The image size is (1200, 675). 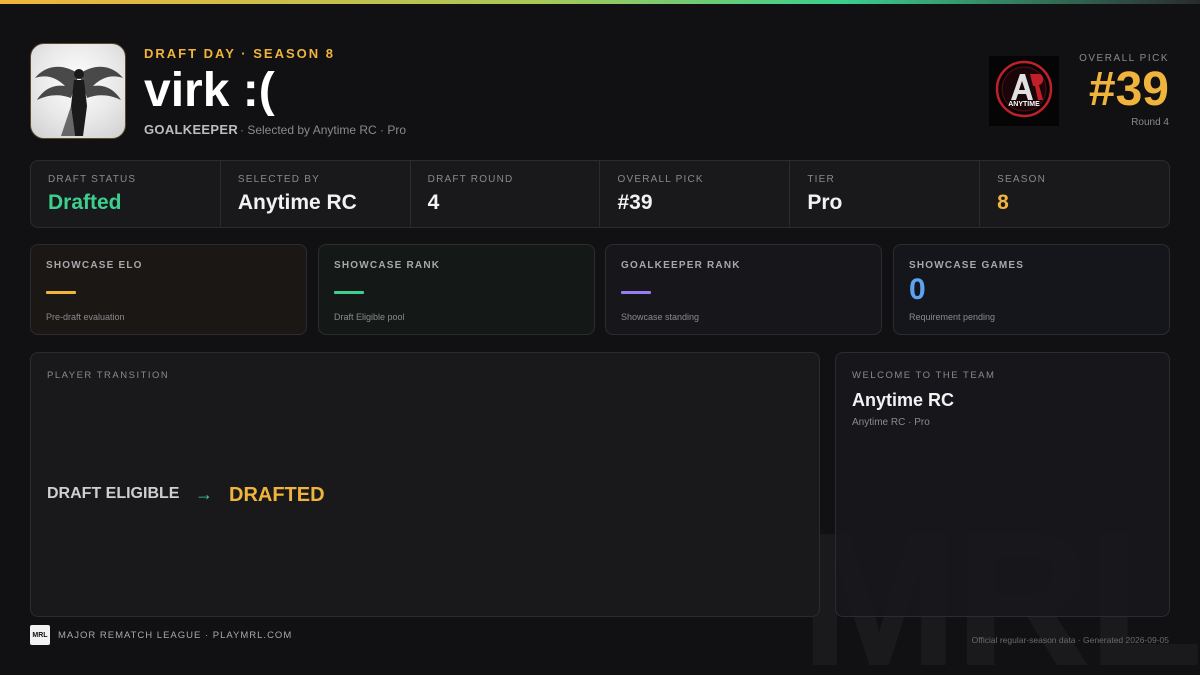 What do you see at coordinates (504, 194) in the screenshot?
I see `stat-draft-round: DRAFT ROUND 4` at bounding box center [504, 194].